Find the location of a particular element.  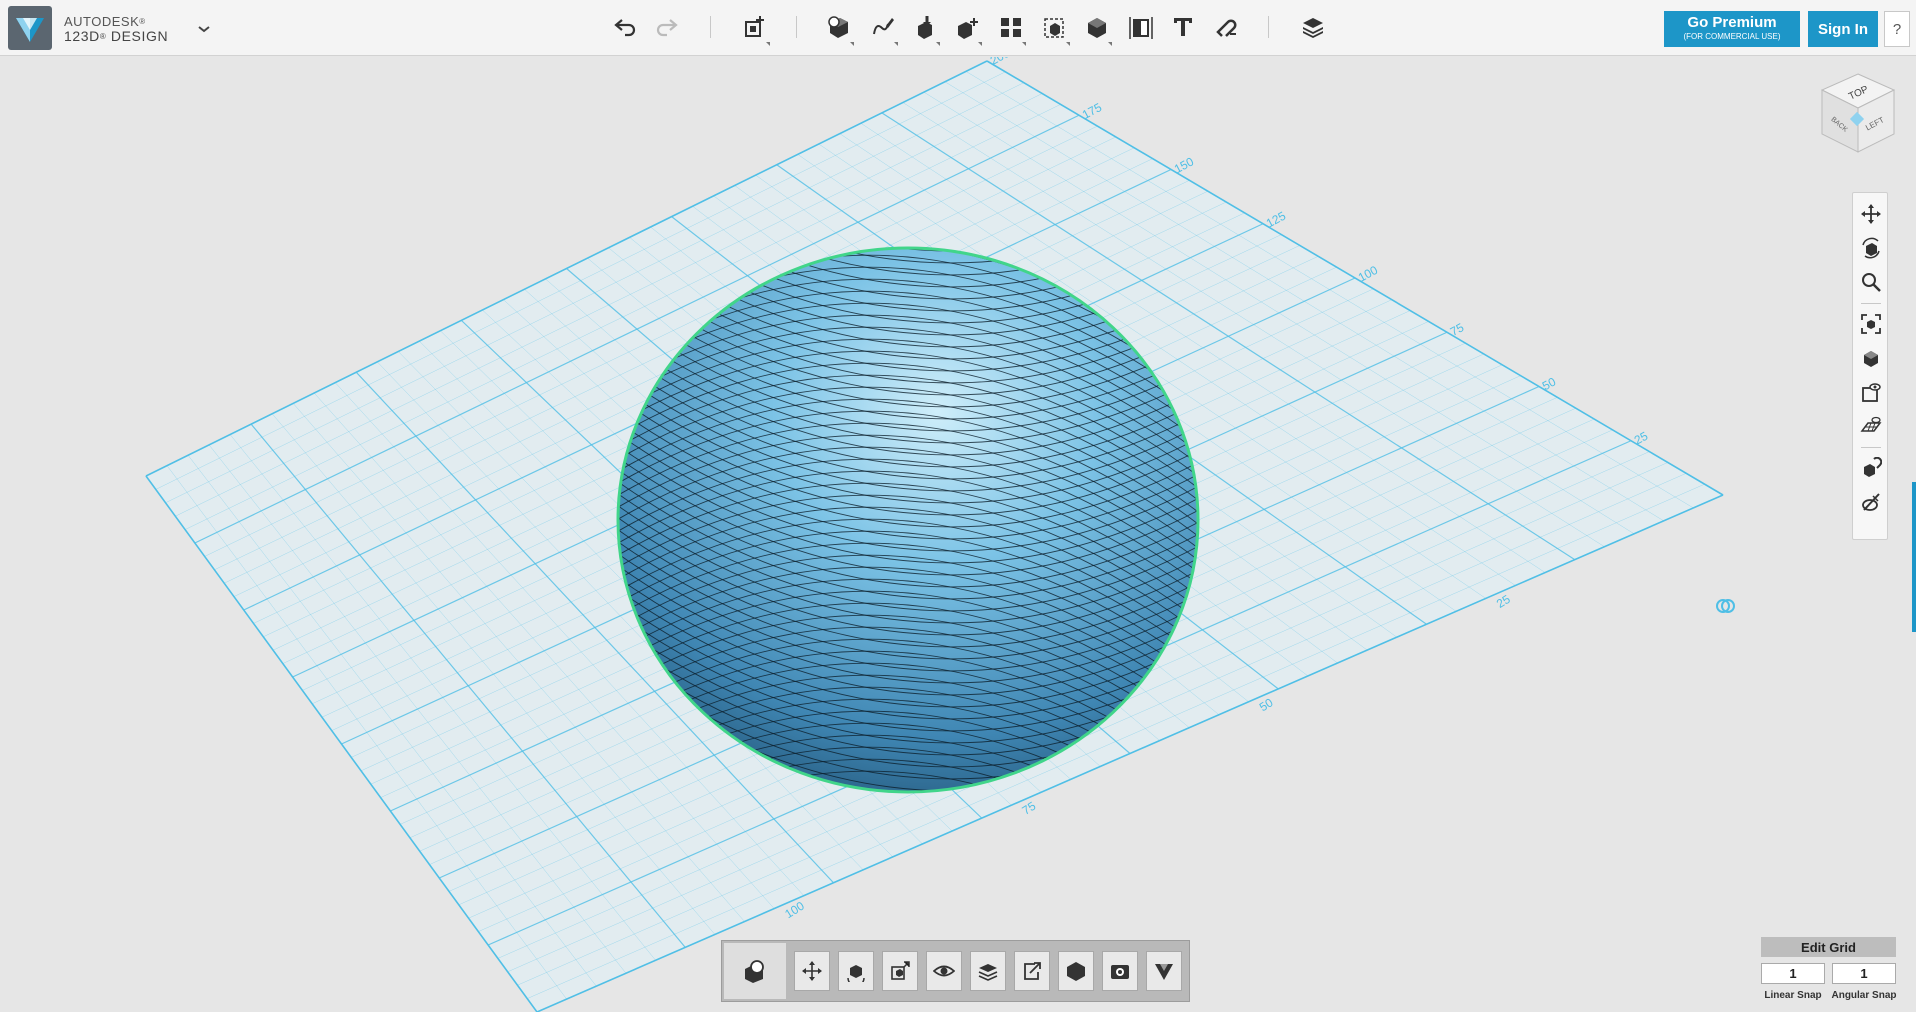

visibility-icon is located at coordinates (1871, 392).